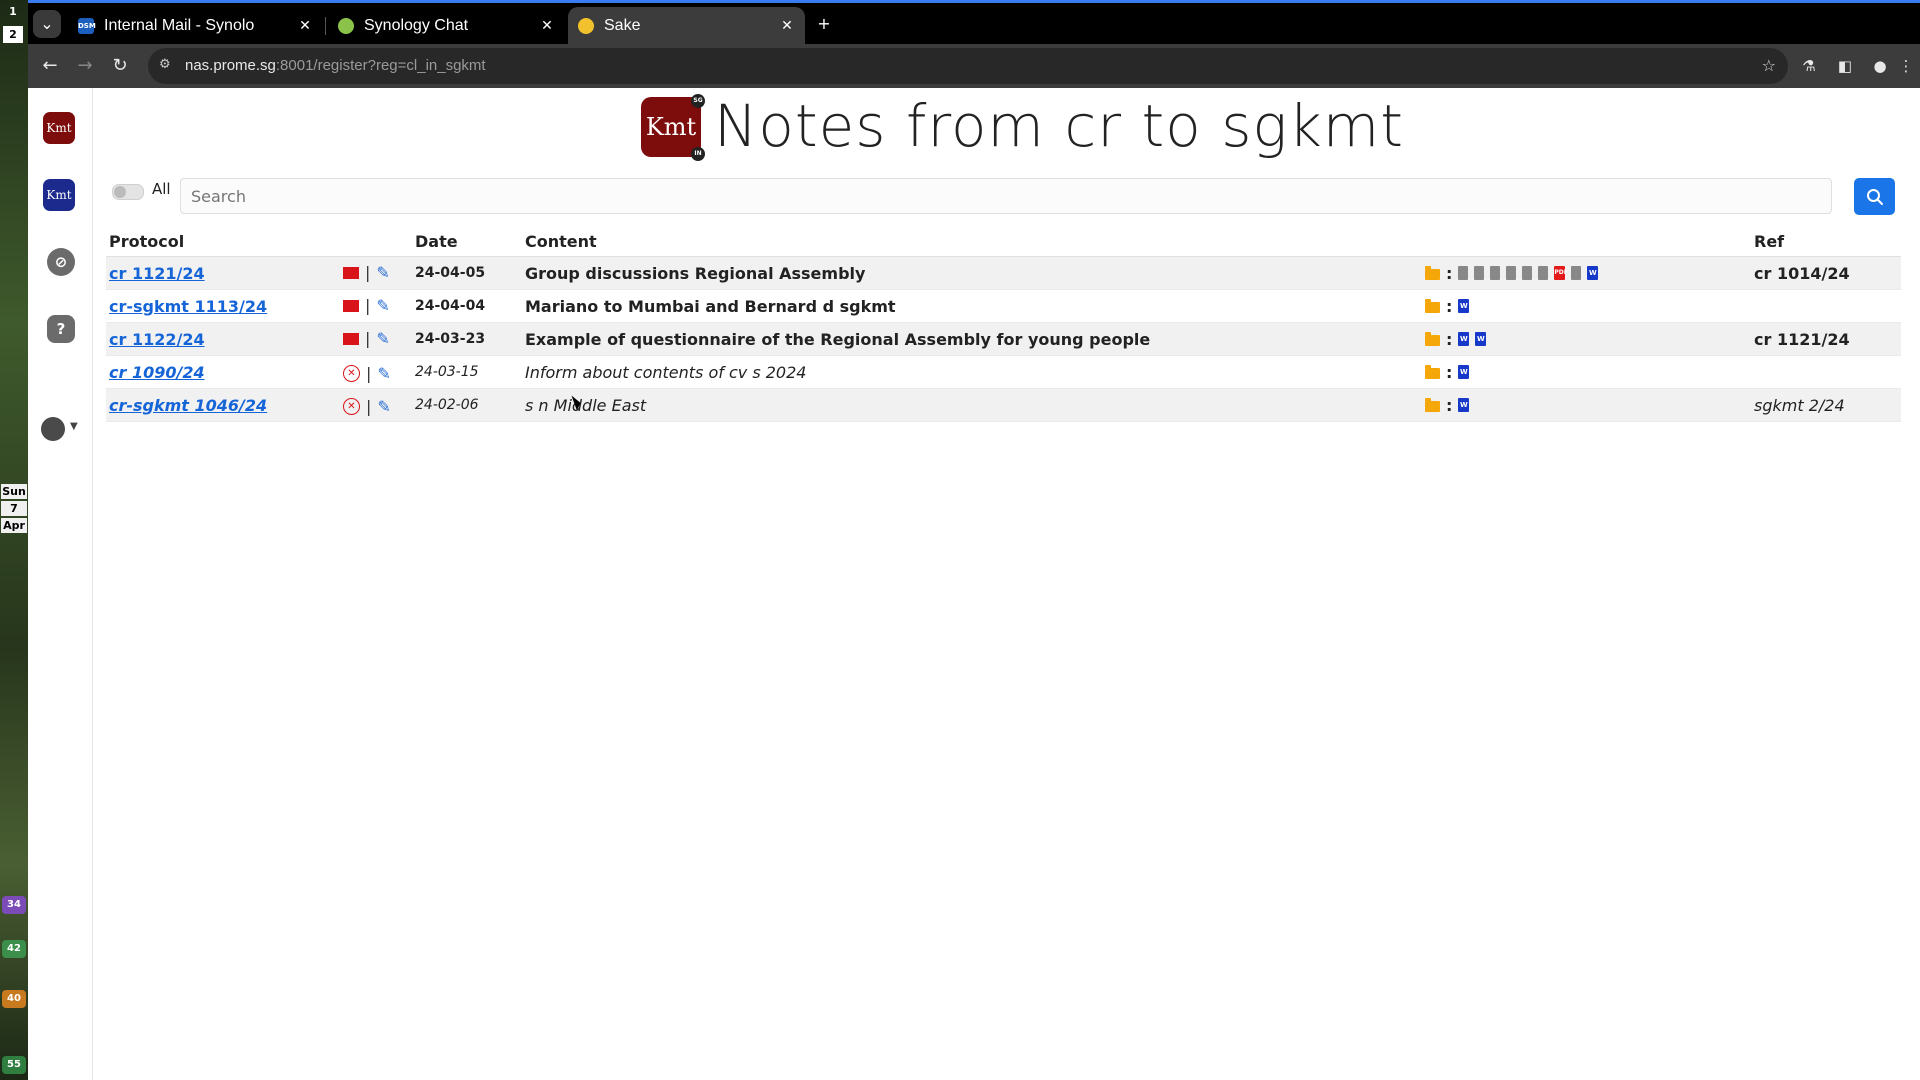 The width and height of the screenshot is (1920, 1080). What do you see at coordinates (824, 24) in the screenshot?
I see `new-tab-plus-icon: +` at bounding box center [824, 24].